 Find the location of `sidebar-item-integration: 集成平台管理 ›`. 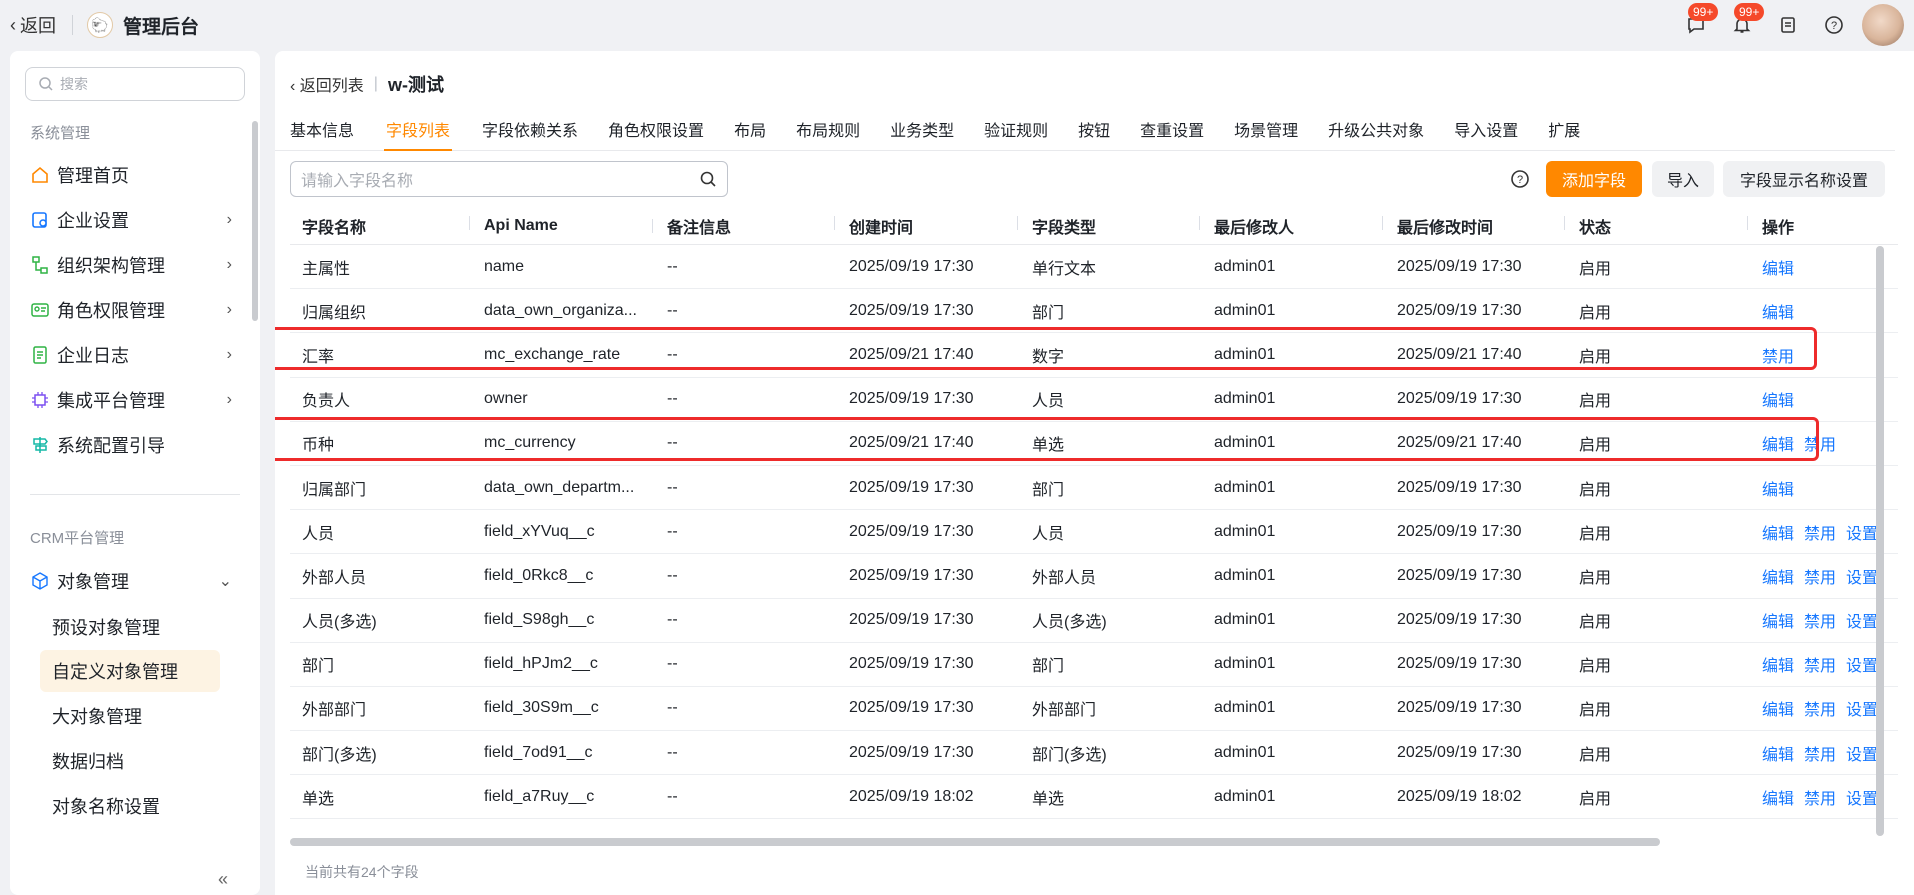

sidebar-item-integration: 集成平台管理 › is located at coordinates (135, 400).